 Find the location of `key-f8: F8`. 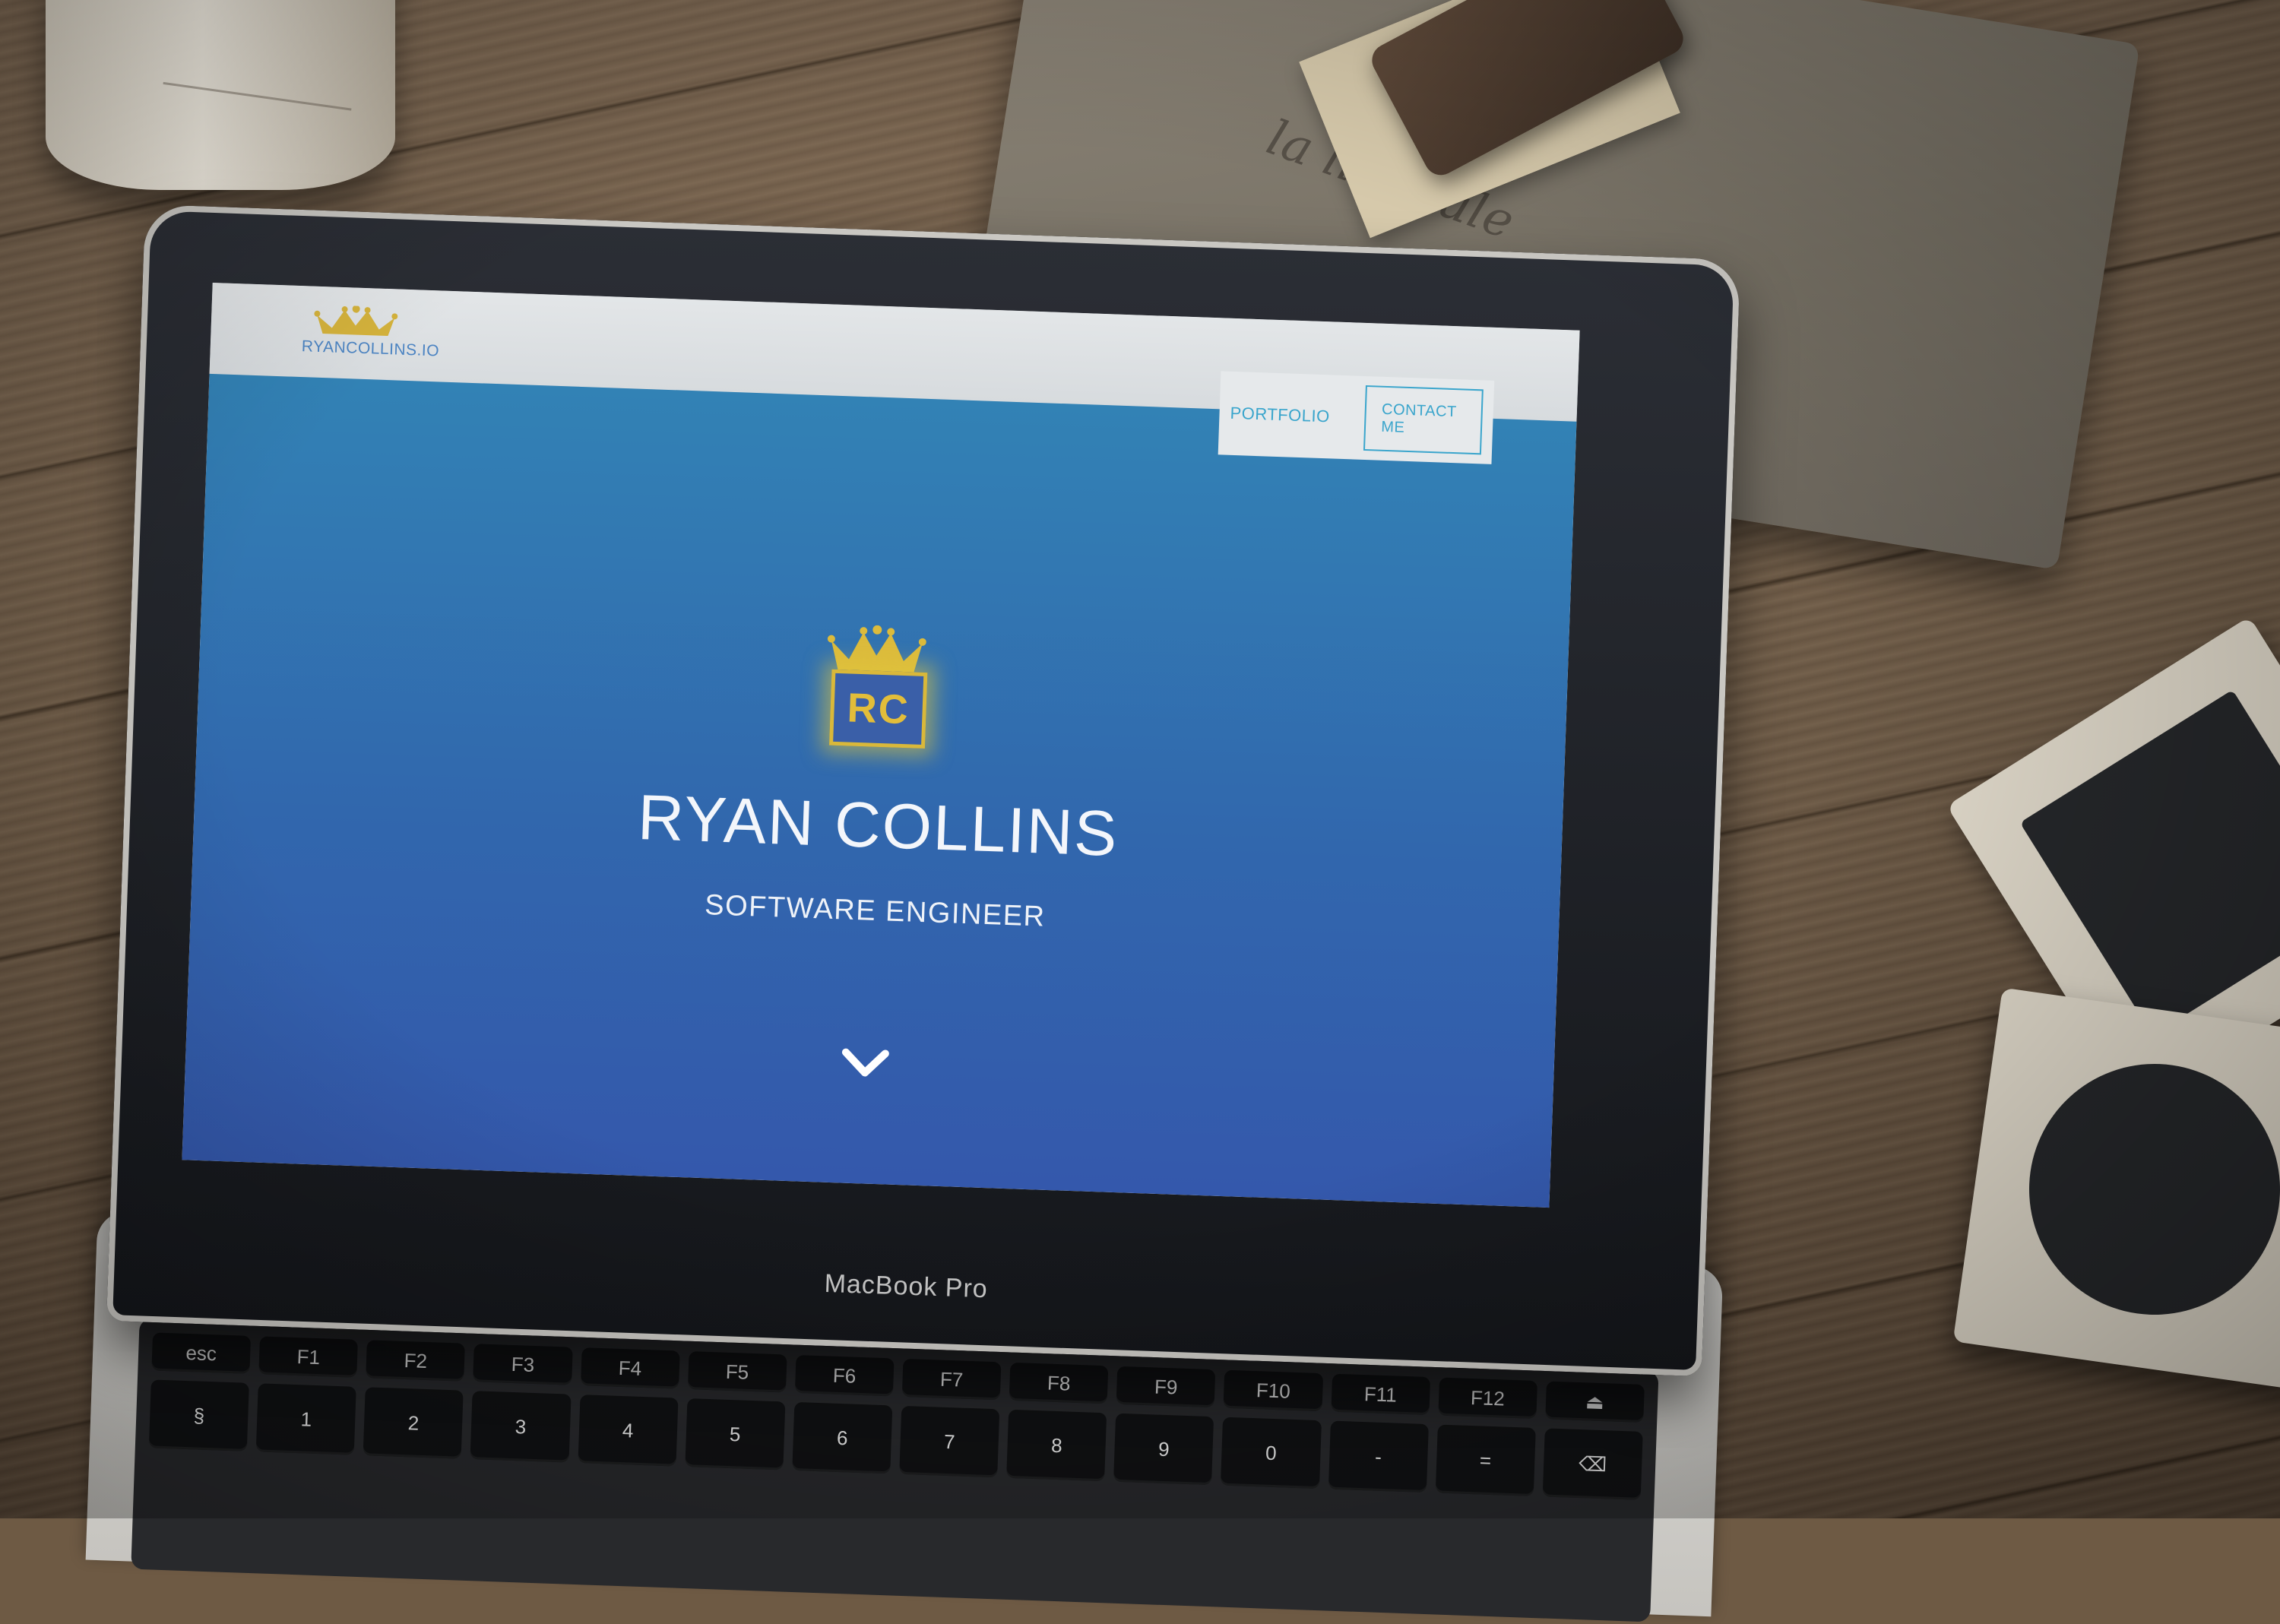

key-f8: F8 is located at coordinates (1059, 1383).